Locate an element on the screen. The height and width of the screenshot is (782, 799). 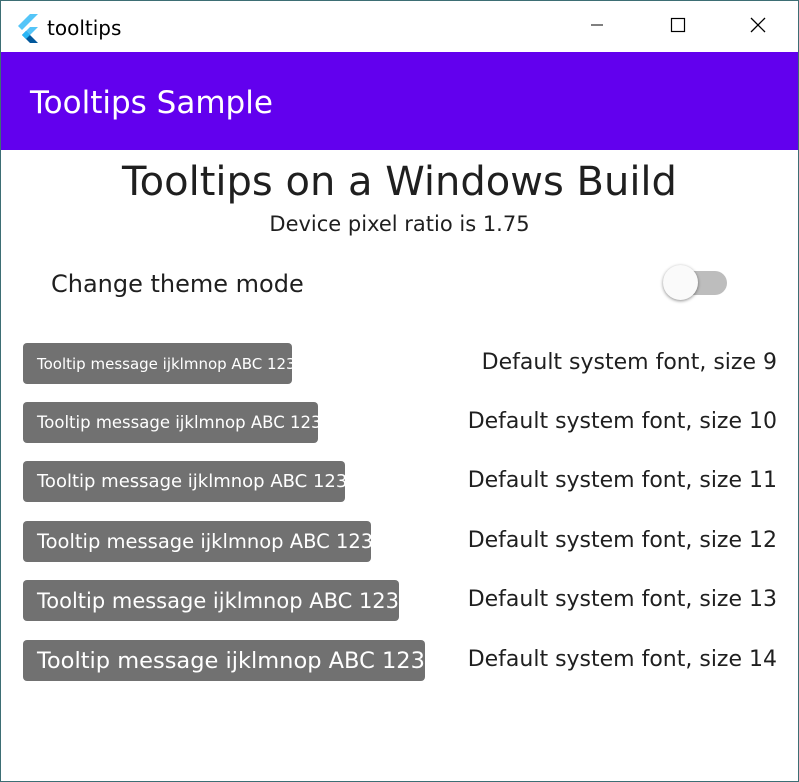
maximize-button is located at coordinates (677, 26).